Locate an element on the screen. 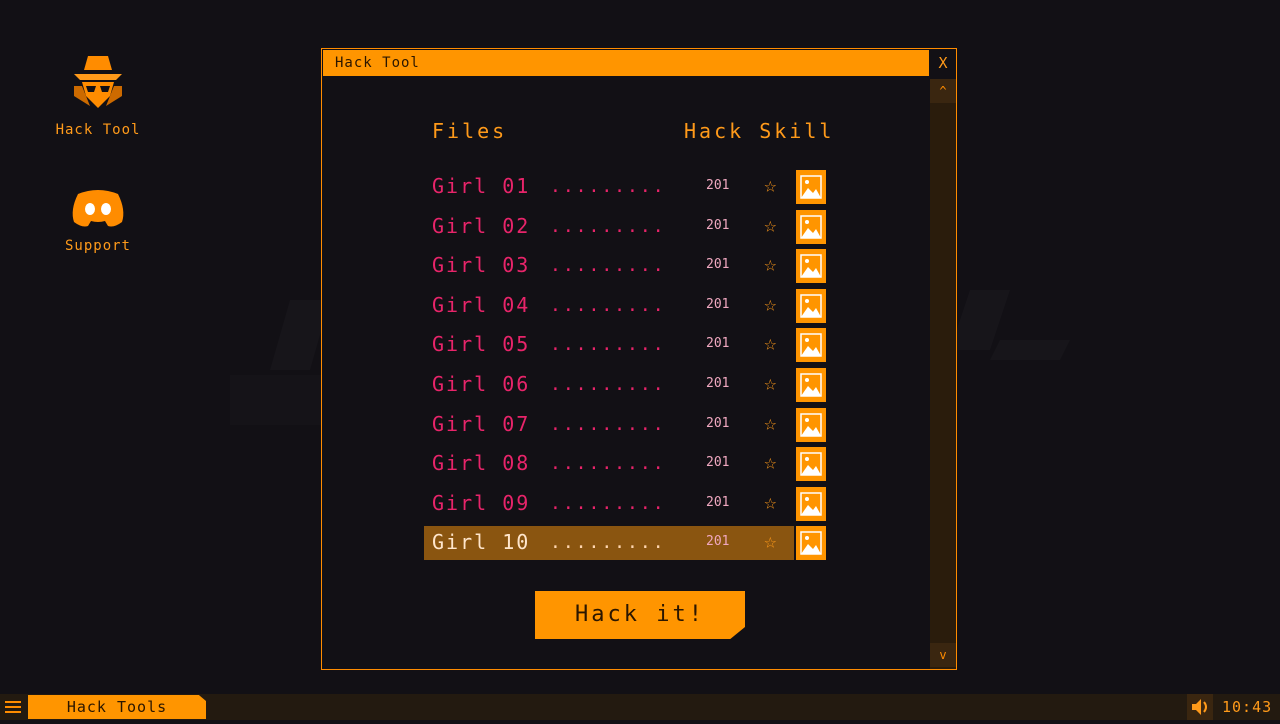 Image resolution: width=1280 pixels, height=724 pixels. file-row: Girl 02......... 201 ☆ is located at coordinates (625, 226).